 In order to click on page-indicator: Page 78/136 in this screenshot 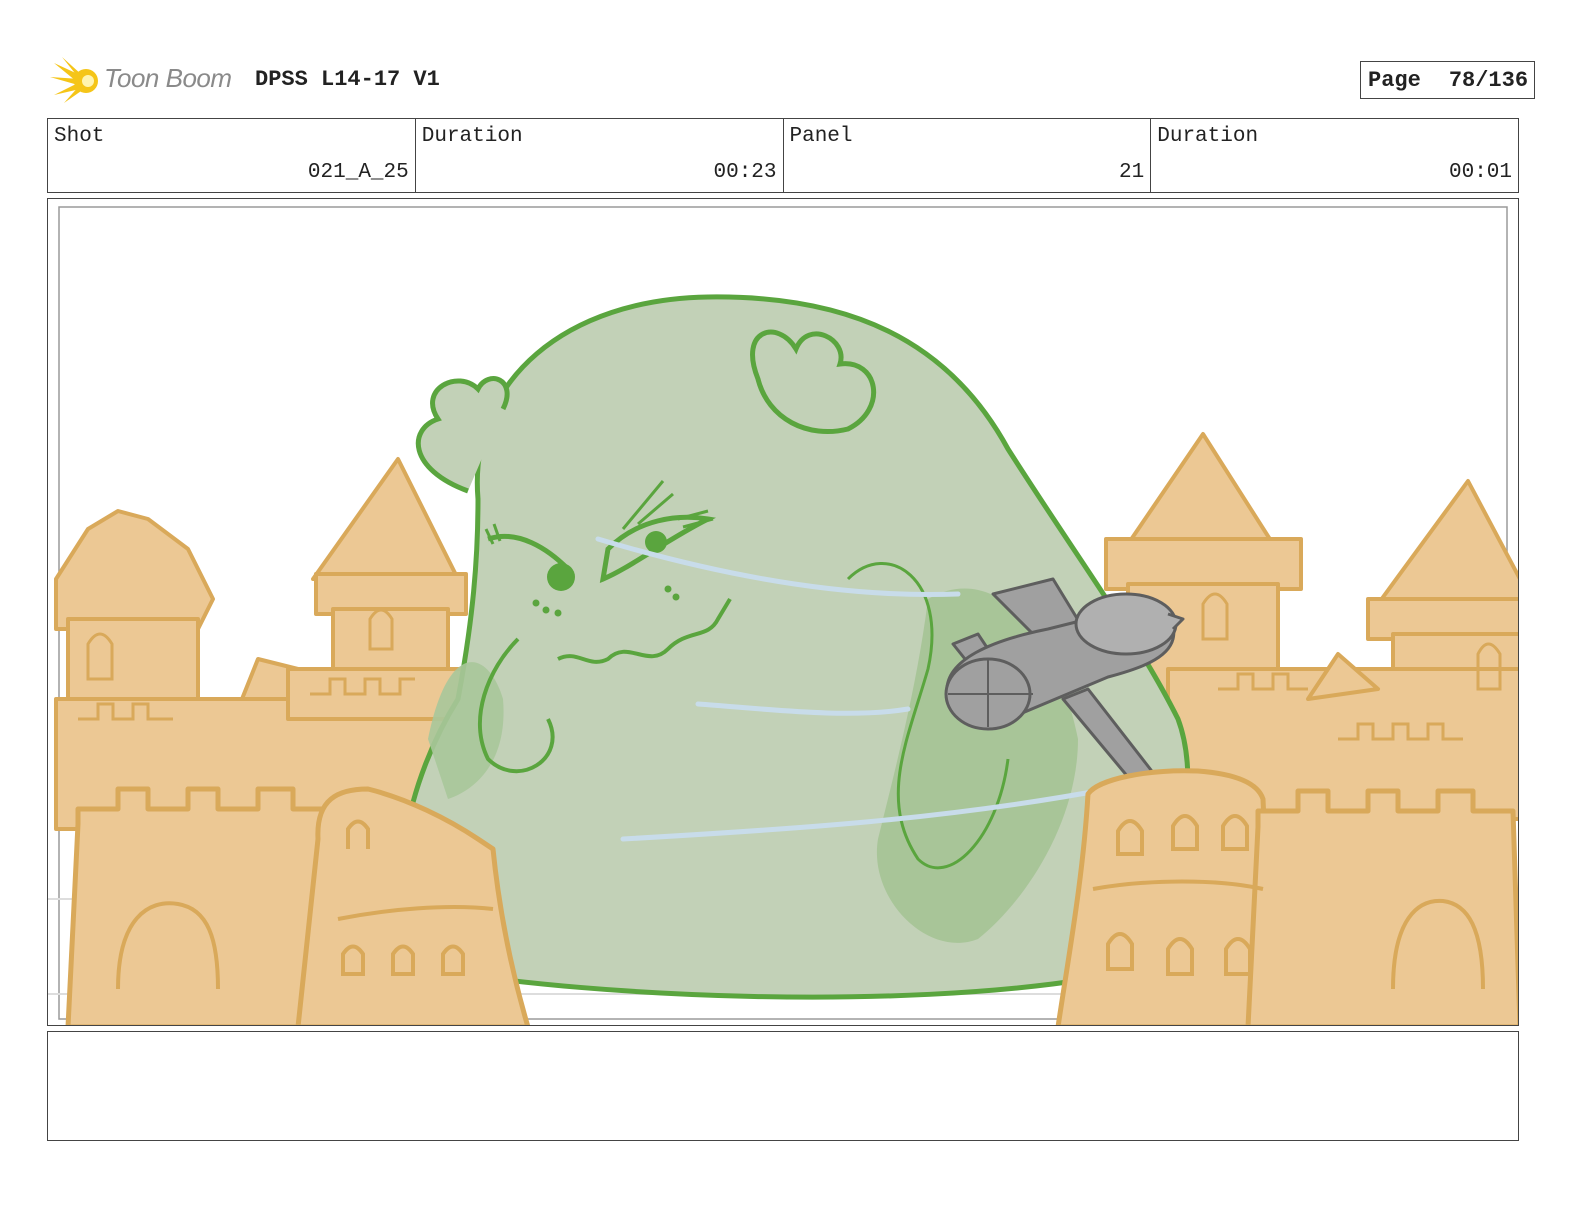, I will do `click(1447, 80)`.